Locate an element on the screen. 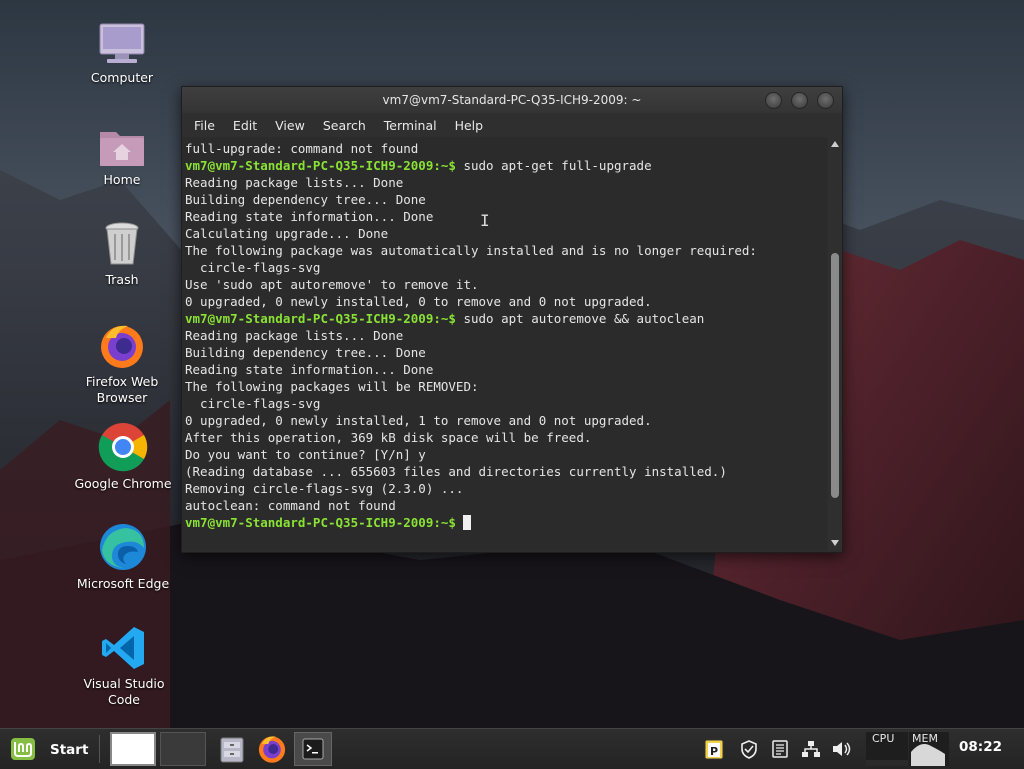  document-icon is located at coordinates (780, 749).